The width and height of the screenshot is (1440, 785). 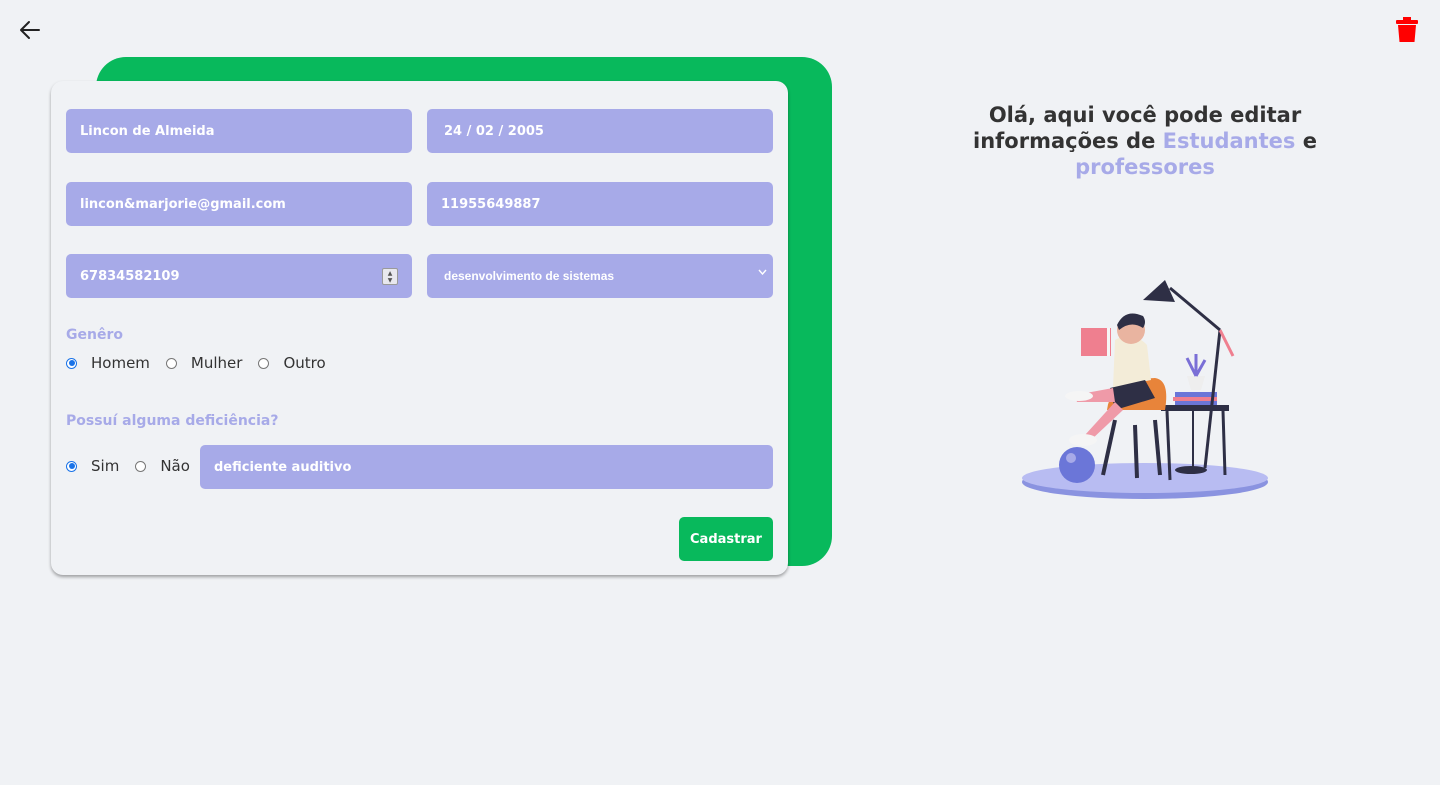 I want to click on gender-option-homem: Homem, so click(x=120, y=363).